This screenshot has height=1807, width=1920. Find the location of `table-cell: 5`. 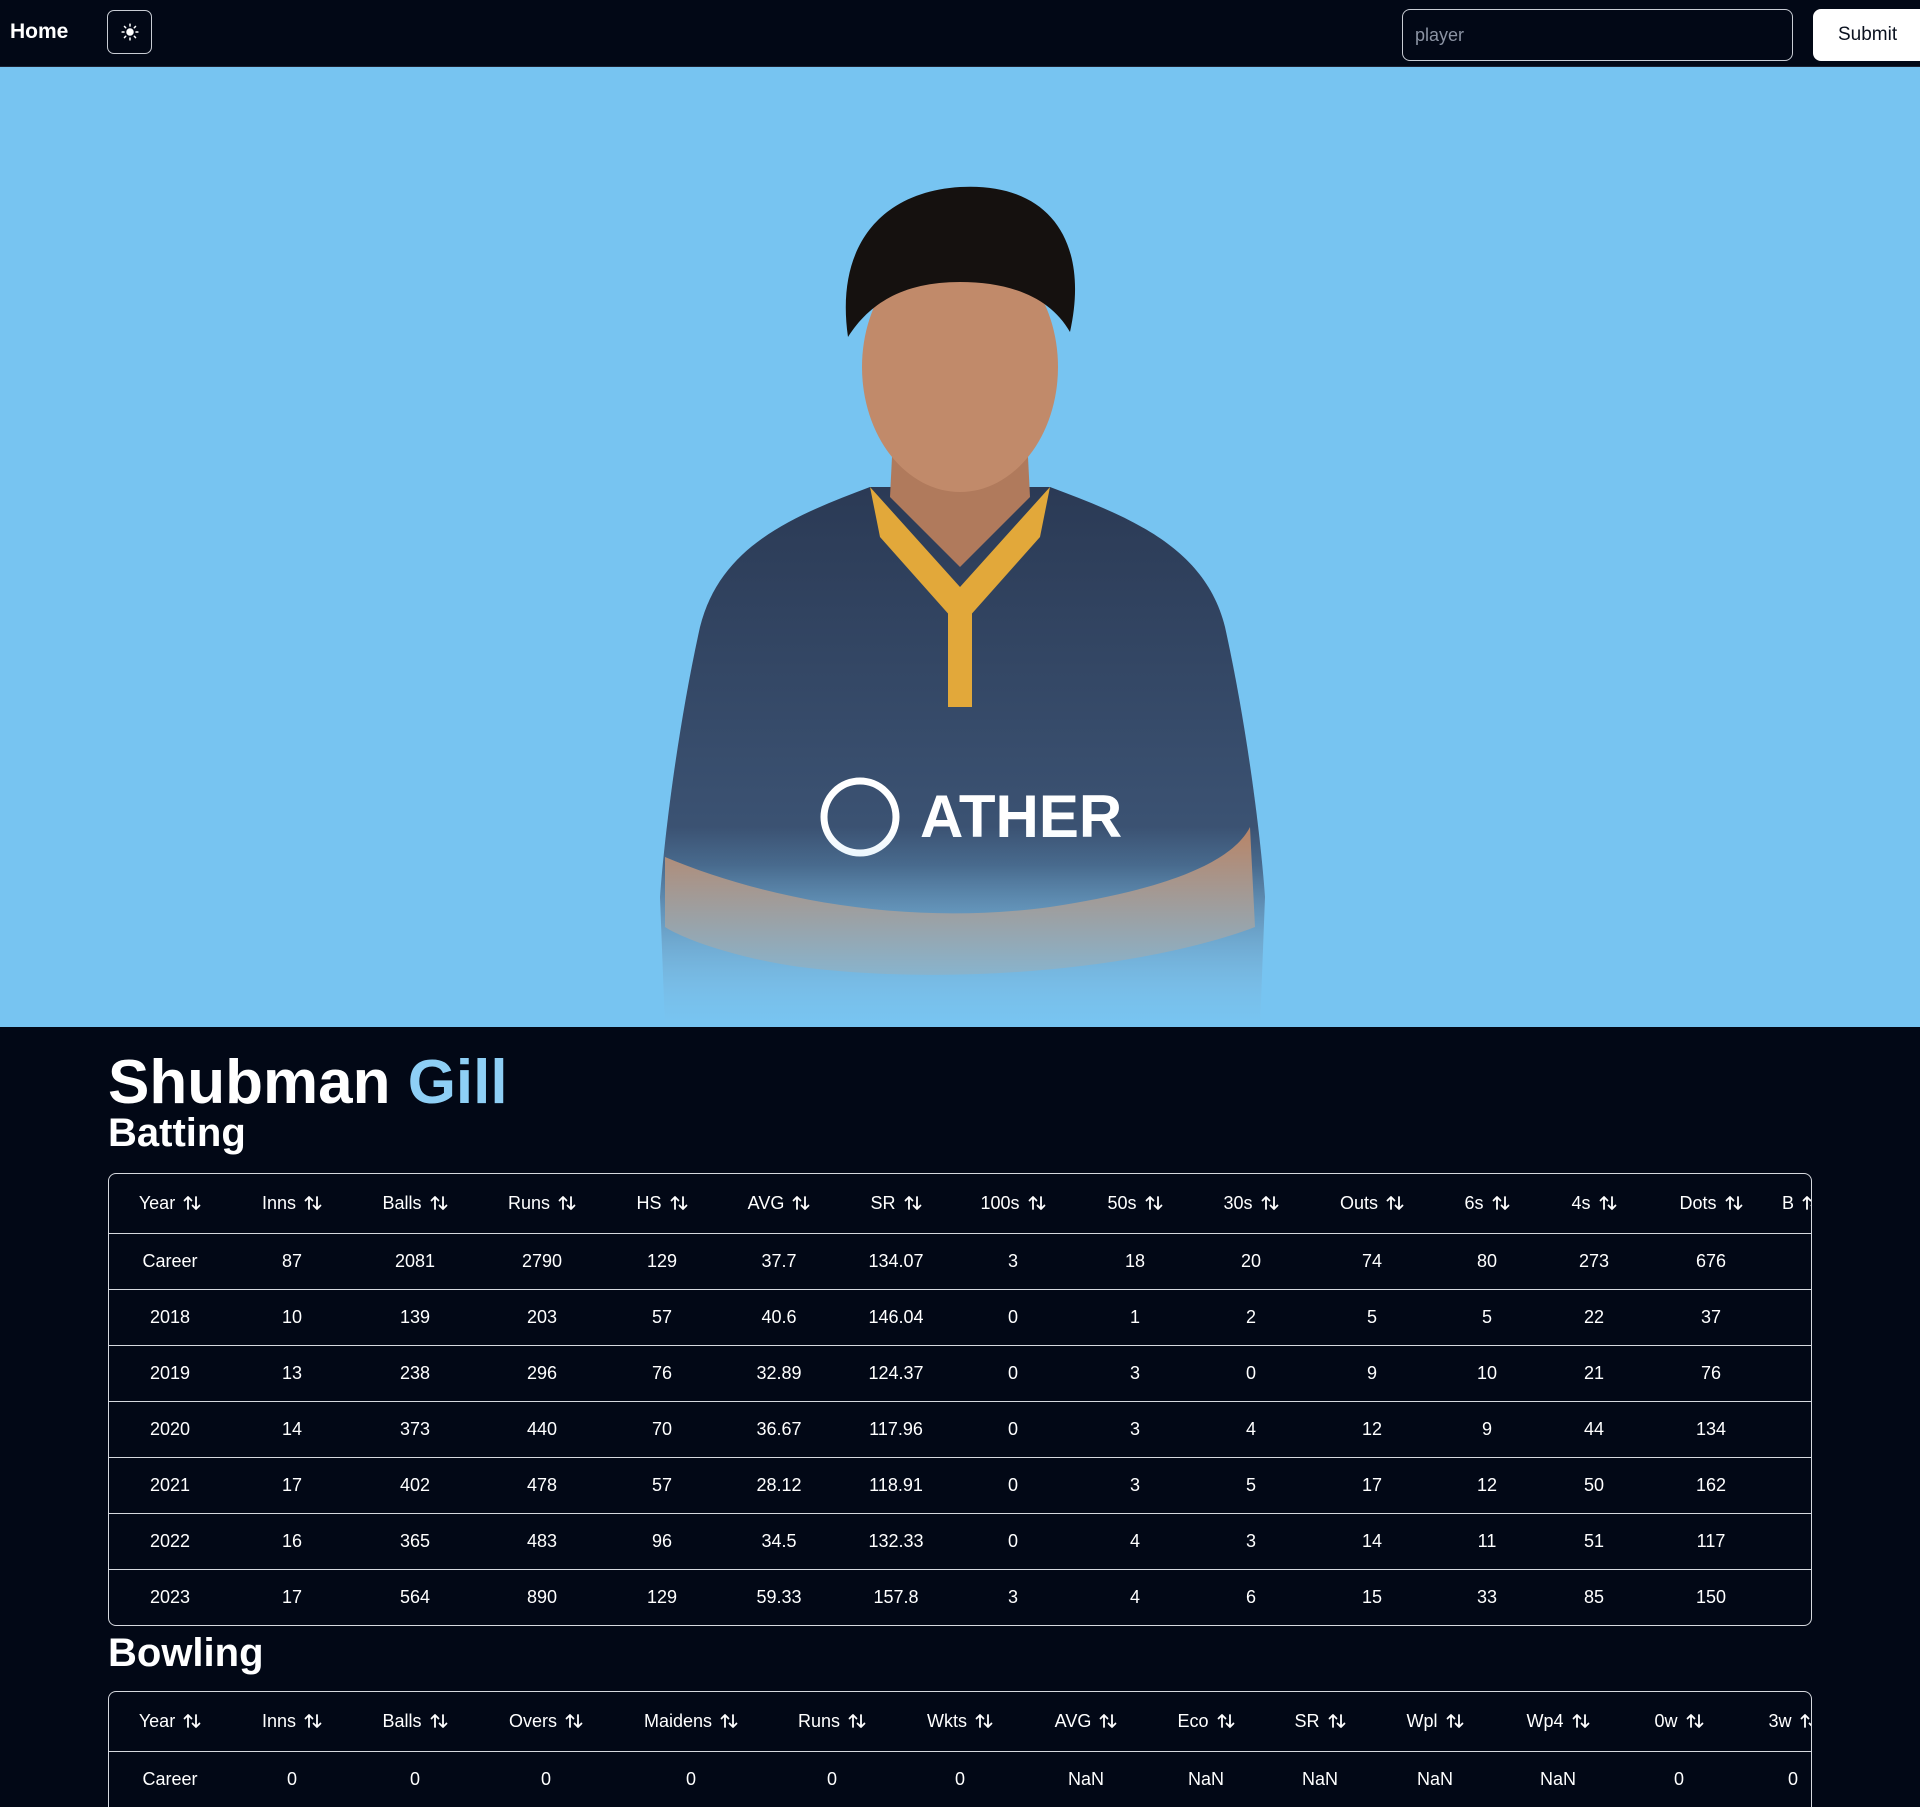

table-cell: 5 is located at coordinates (1372, 1316).